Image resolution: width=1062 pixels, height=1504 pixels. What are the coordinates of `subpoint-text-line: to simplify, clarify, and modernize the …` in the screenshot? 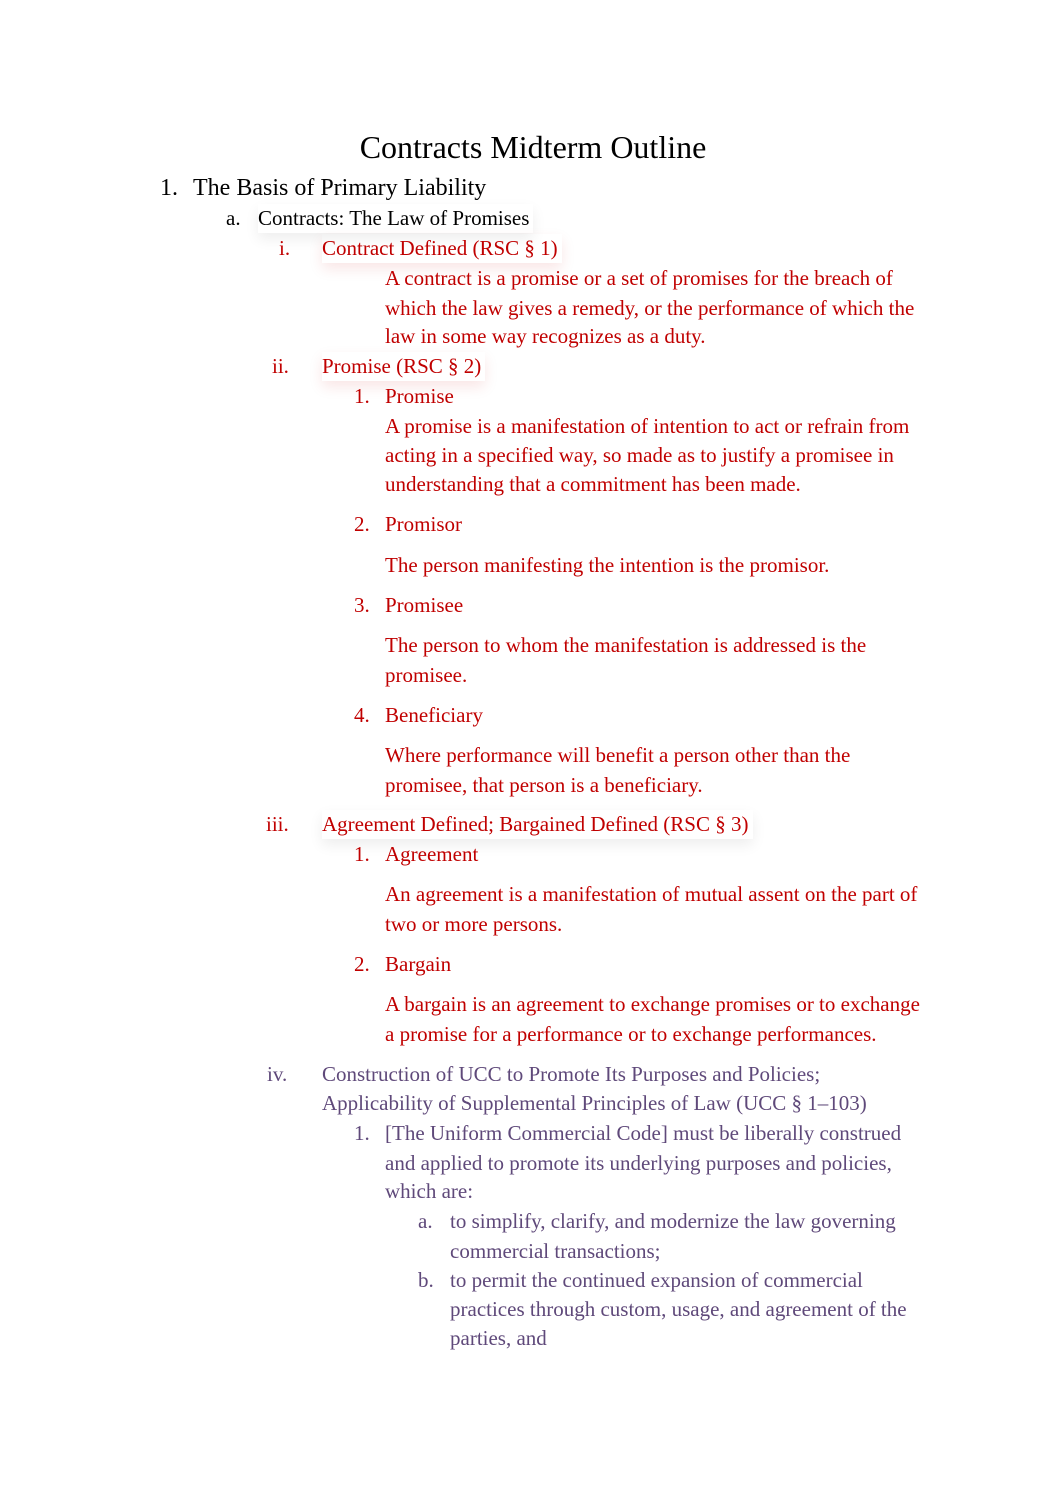 It's located at (673, 1221).